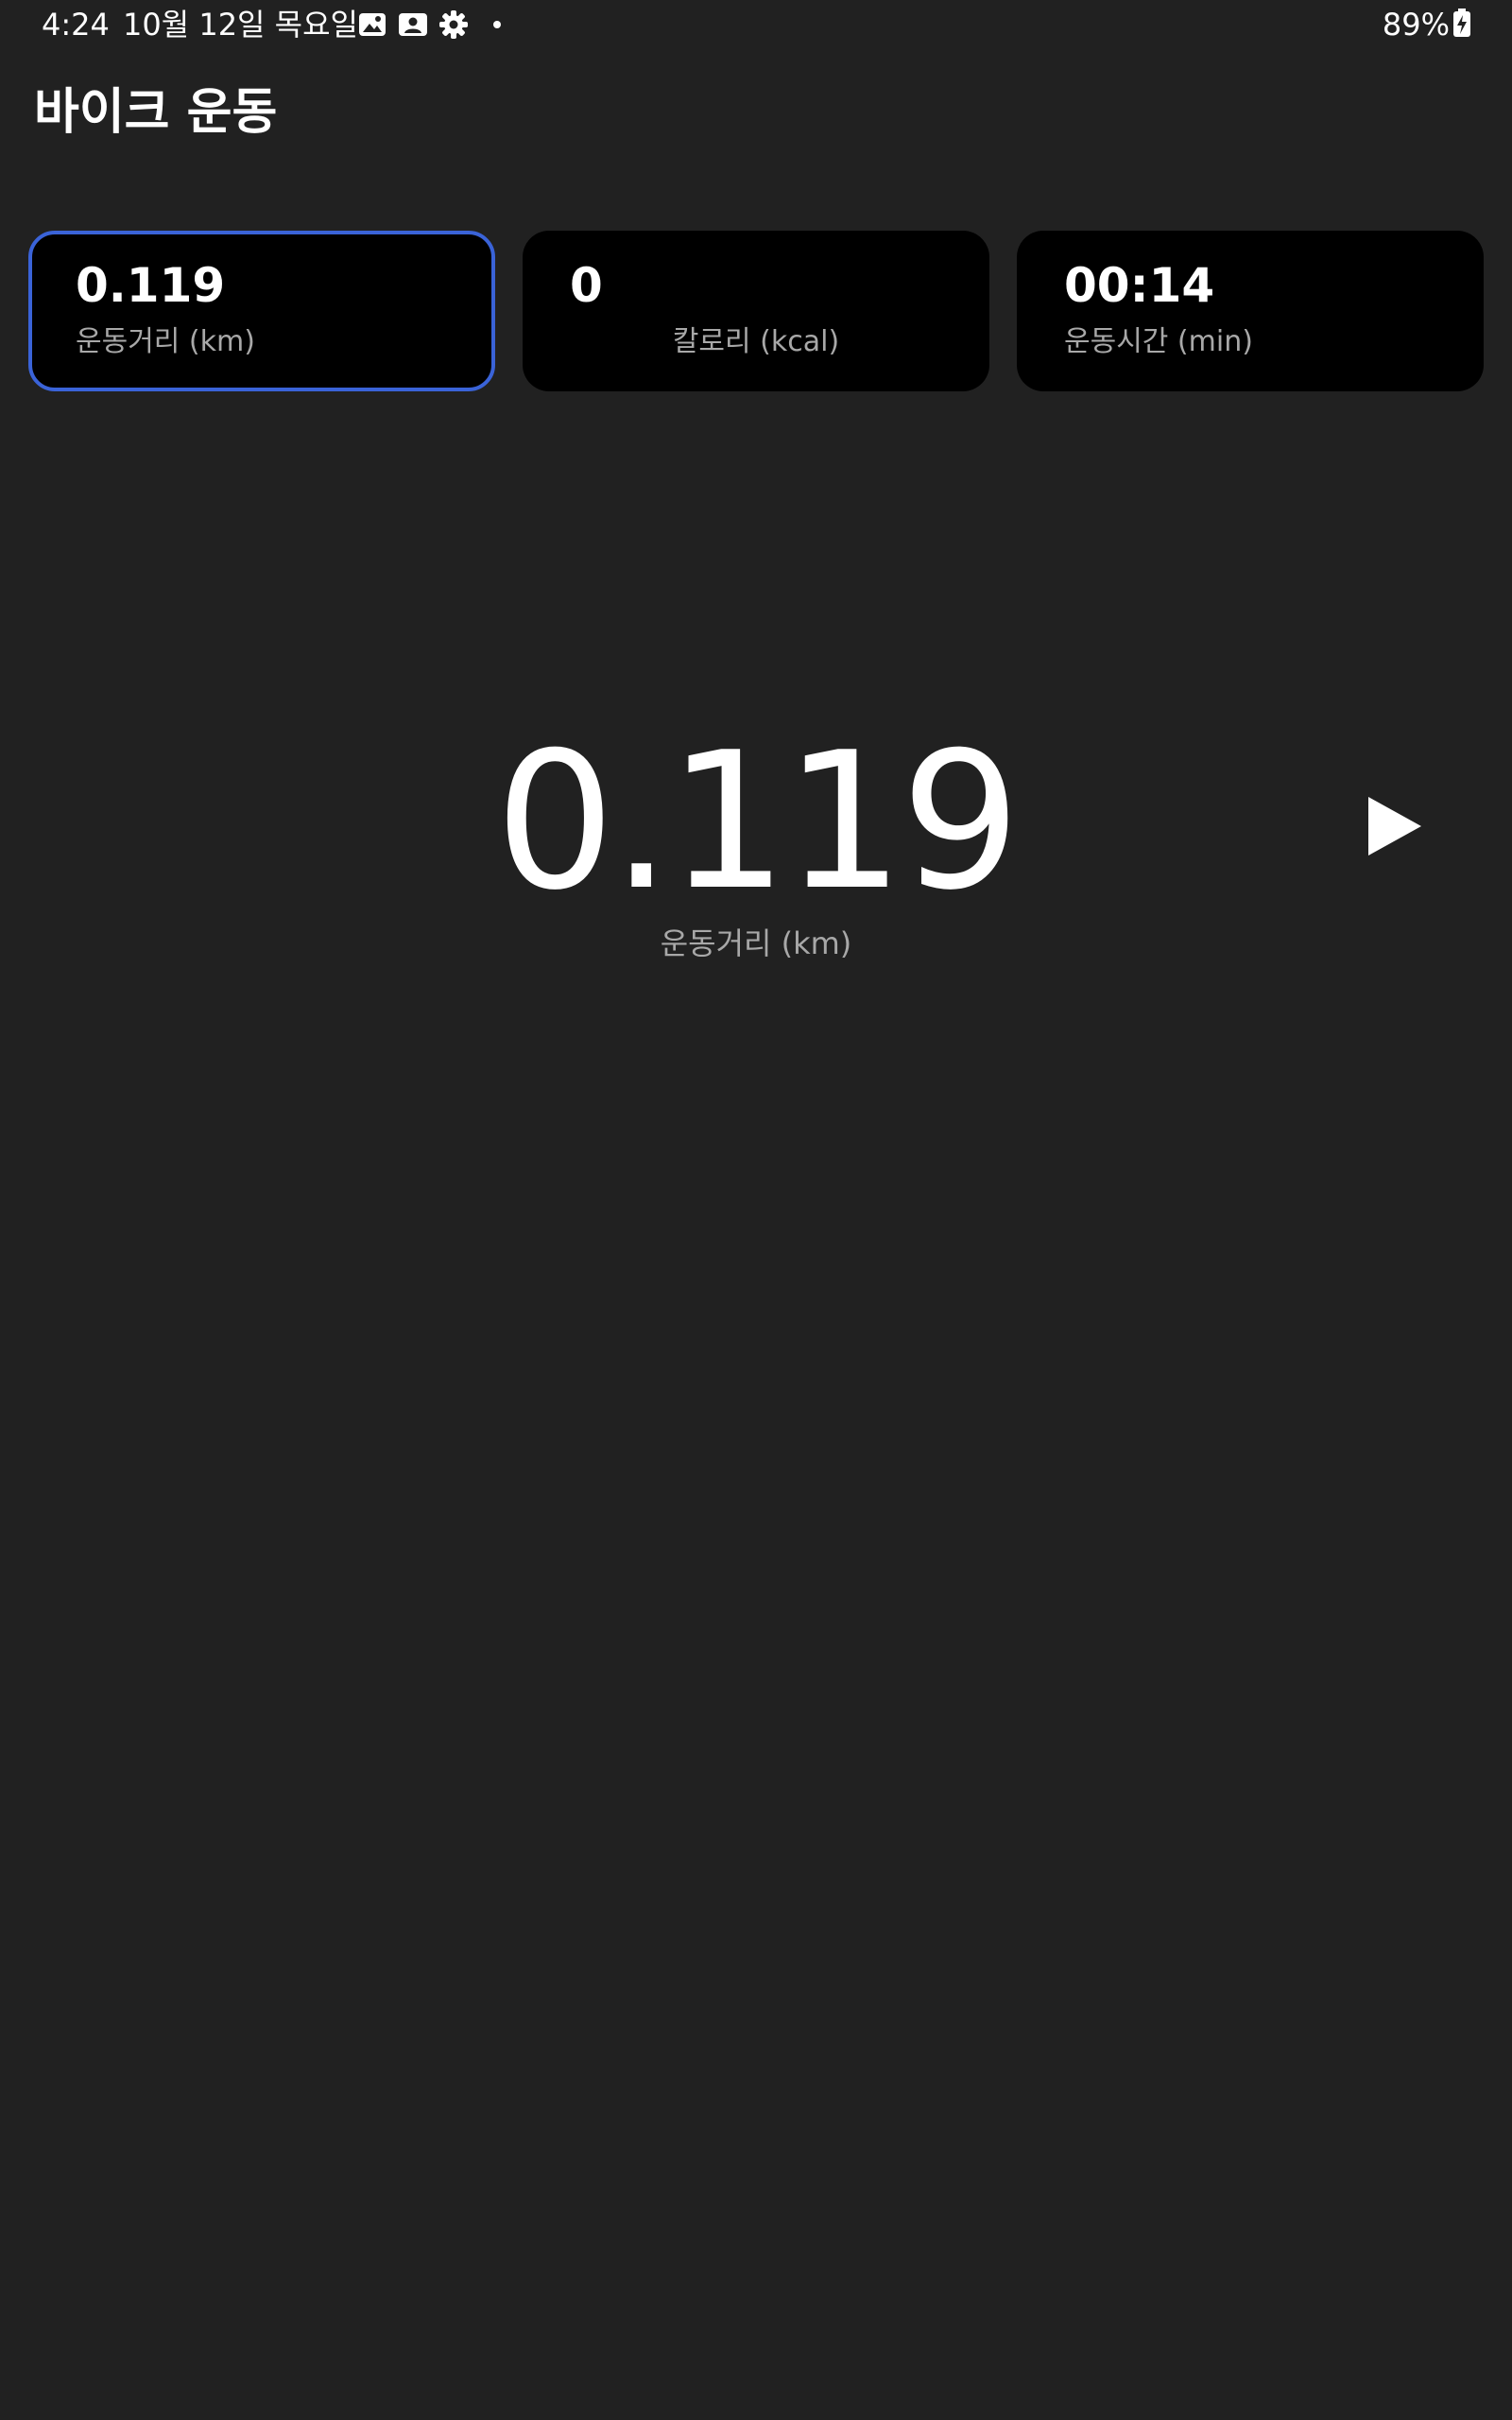 Image resolution: width=1512 pixels, height=2420 pixels. I want to click on battery-charging-icon, so click(1461, 25).